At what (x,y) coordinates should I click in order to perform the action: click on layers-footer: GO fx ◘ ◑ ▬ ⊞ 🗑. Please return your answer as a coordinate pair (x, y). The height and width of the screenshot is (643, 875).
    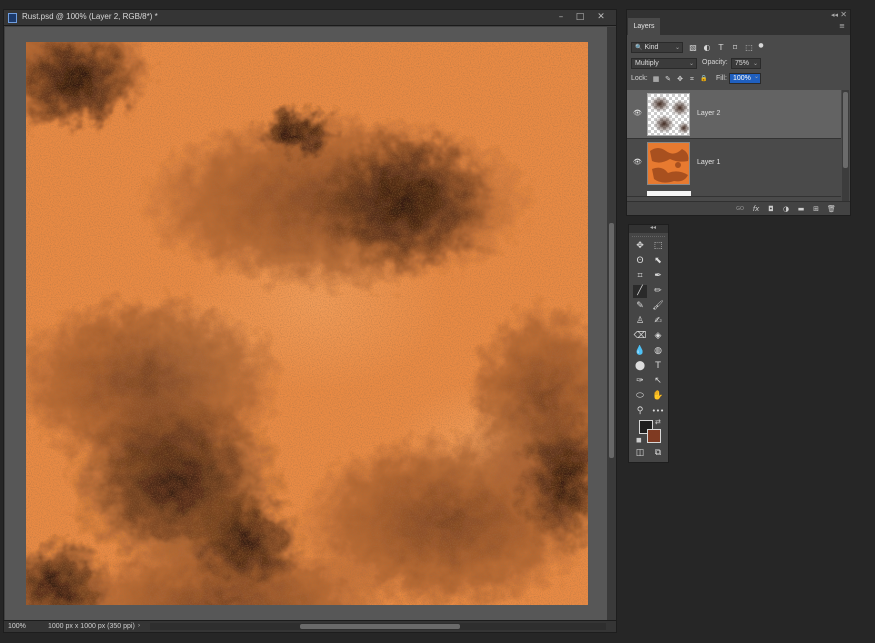
    Looking at the image, I should click on (738, 208).